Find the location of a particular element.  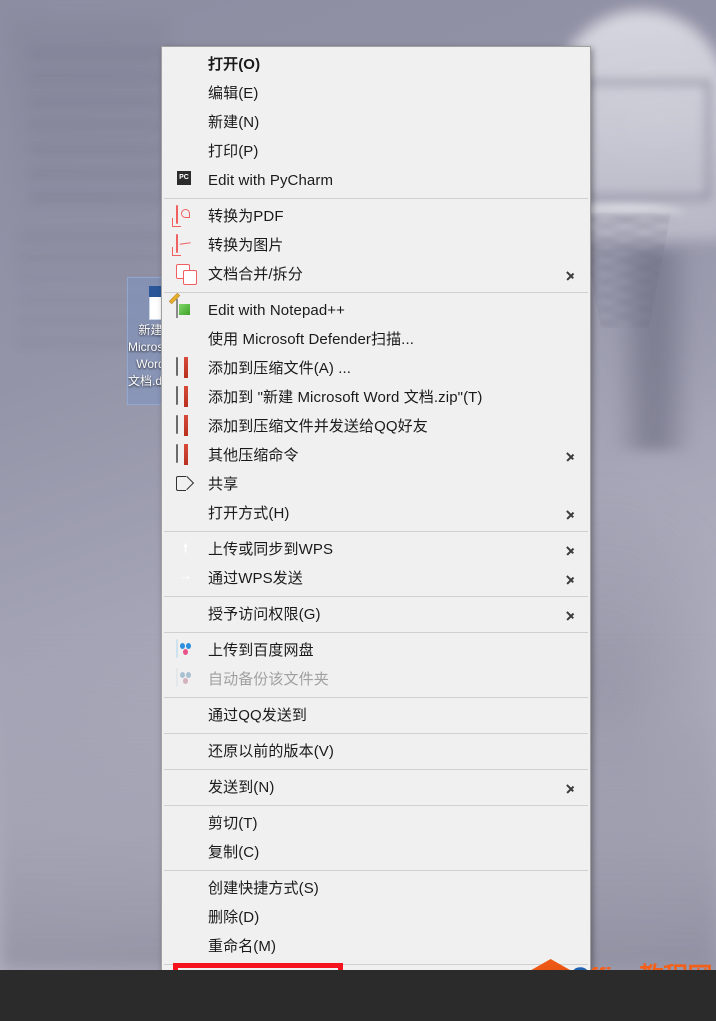

menu-item-label: 转换为图片 is located at coordinates (246, 245).